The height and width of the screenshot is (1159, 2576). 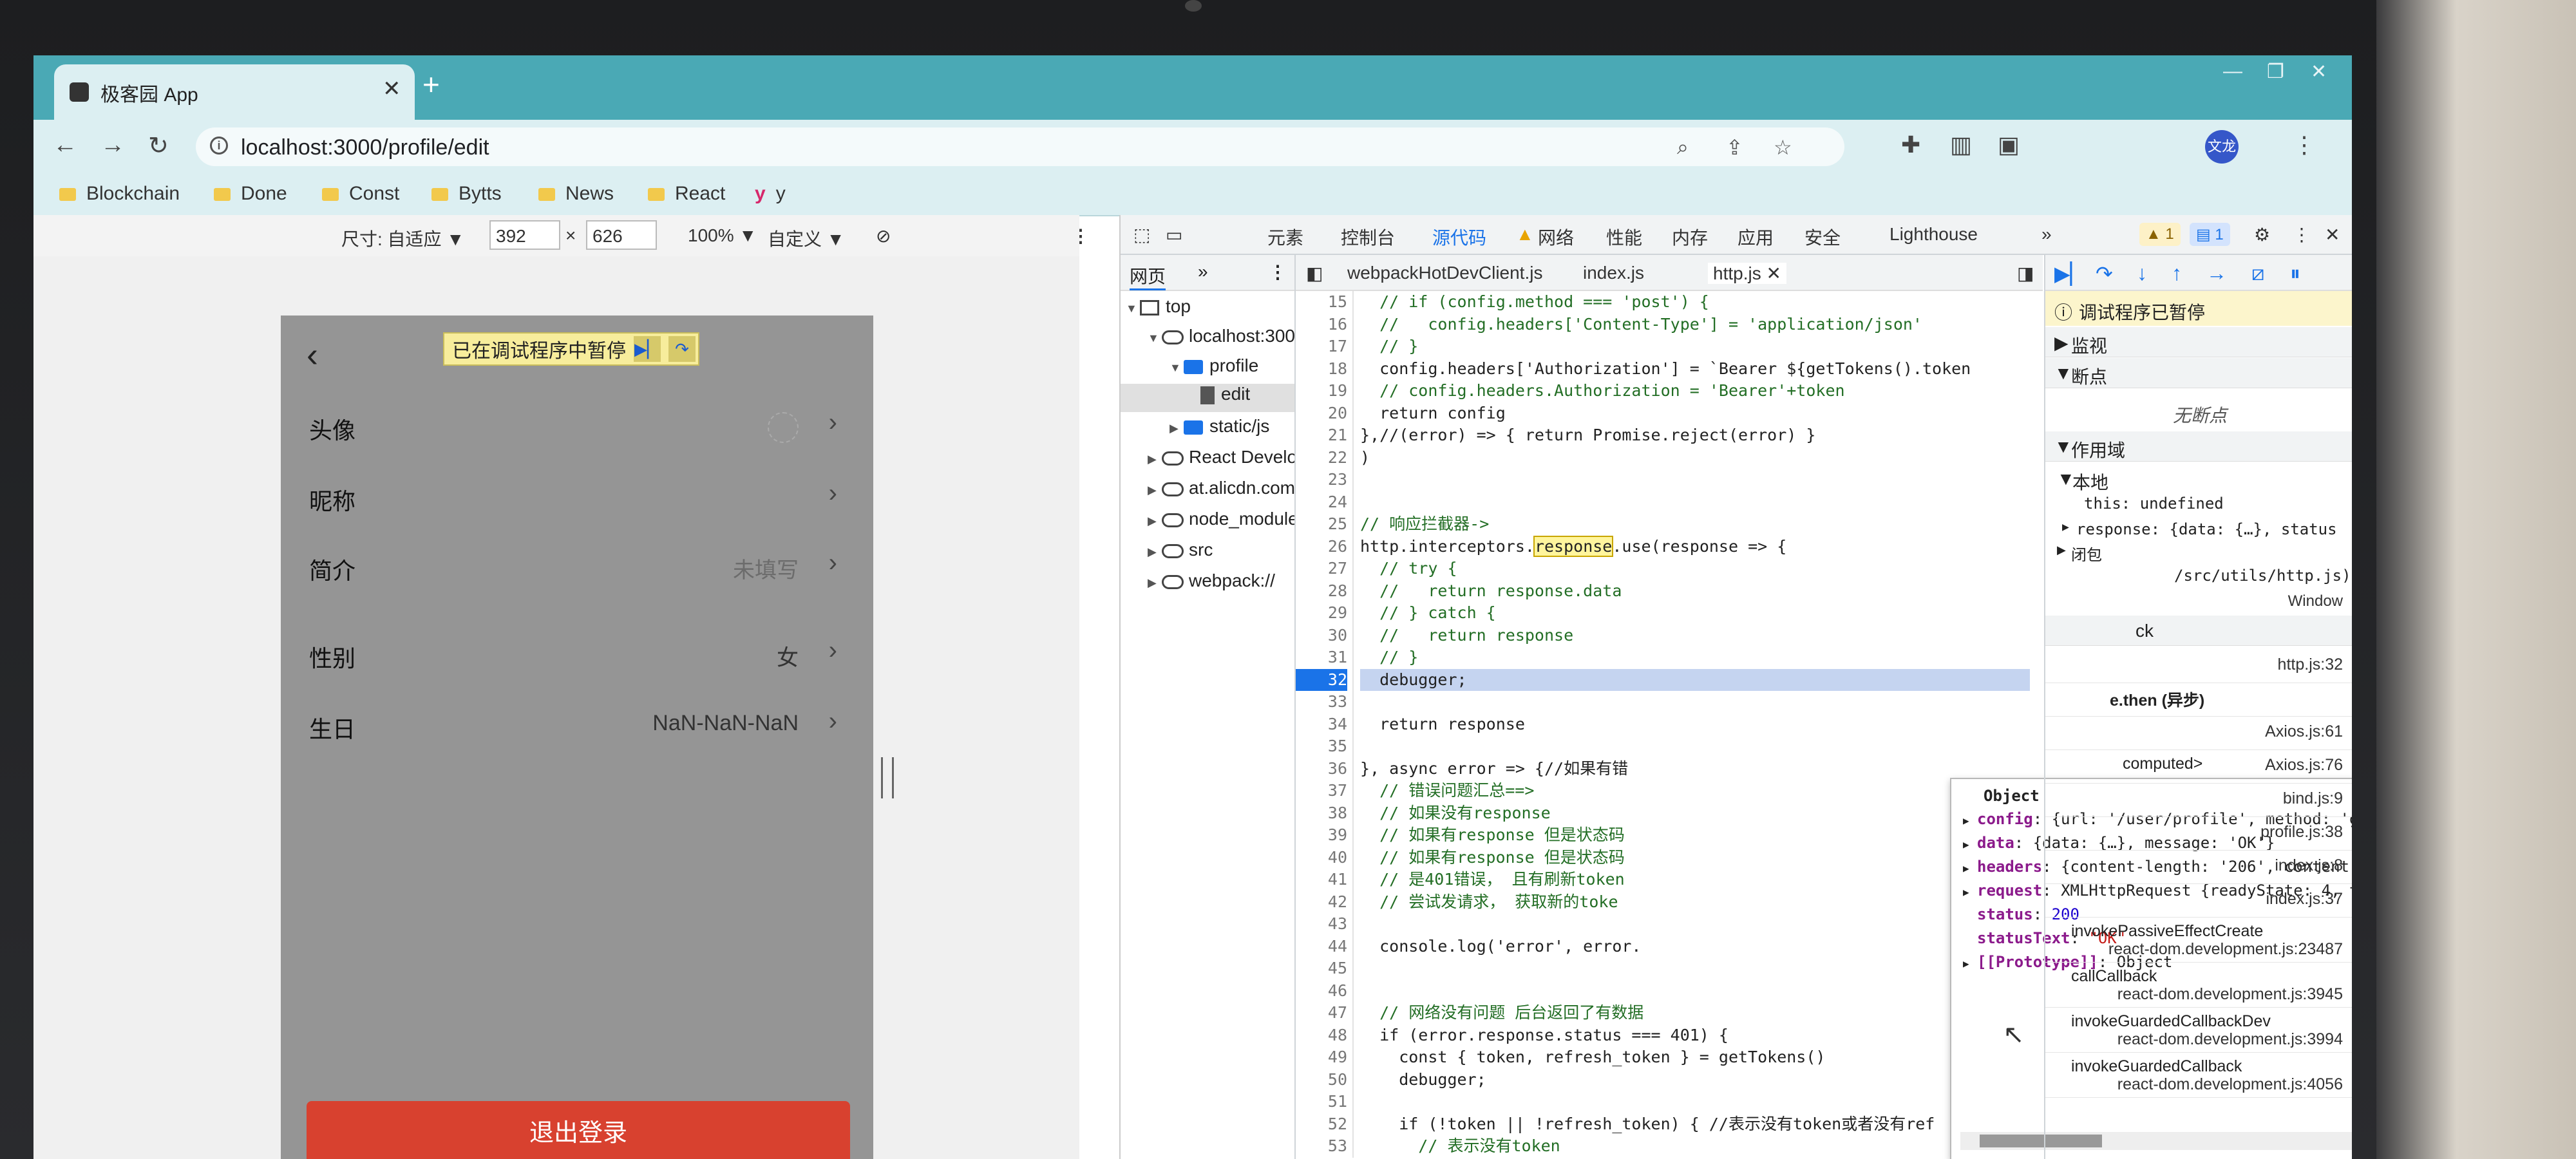 What do you see at coordinates (2142, 273) in the screenshot?
I see `step-into-icon: ↓` at bounding box center [2142, 273].